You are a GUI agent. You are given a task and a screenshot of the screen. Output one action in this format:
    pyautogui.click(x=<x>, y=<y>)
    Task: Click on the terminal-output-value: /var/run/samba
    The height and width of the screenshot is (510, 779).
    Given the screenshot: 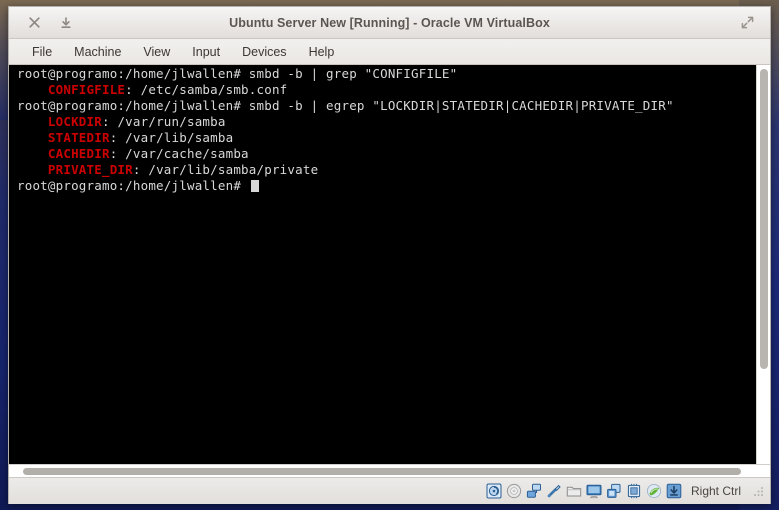 What is the action you would take?
    pyautogui.click(x=171, y=121)
    